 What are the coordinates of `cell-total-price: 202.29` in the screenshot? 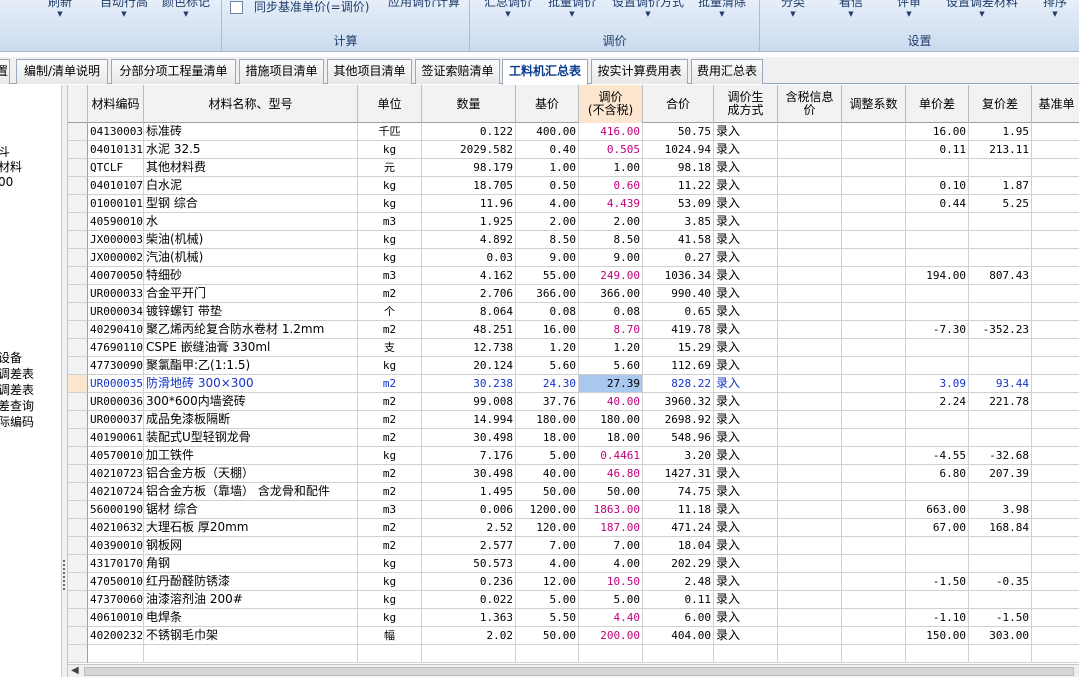 It's located at (678, 564).